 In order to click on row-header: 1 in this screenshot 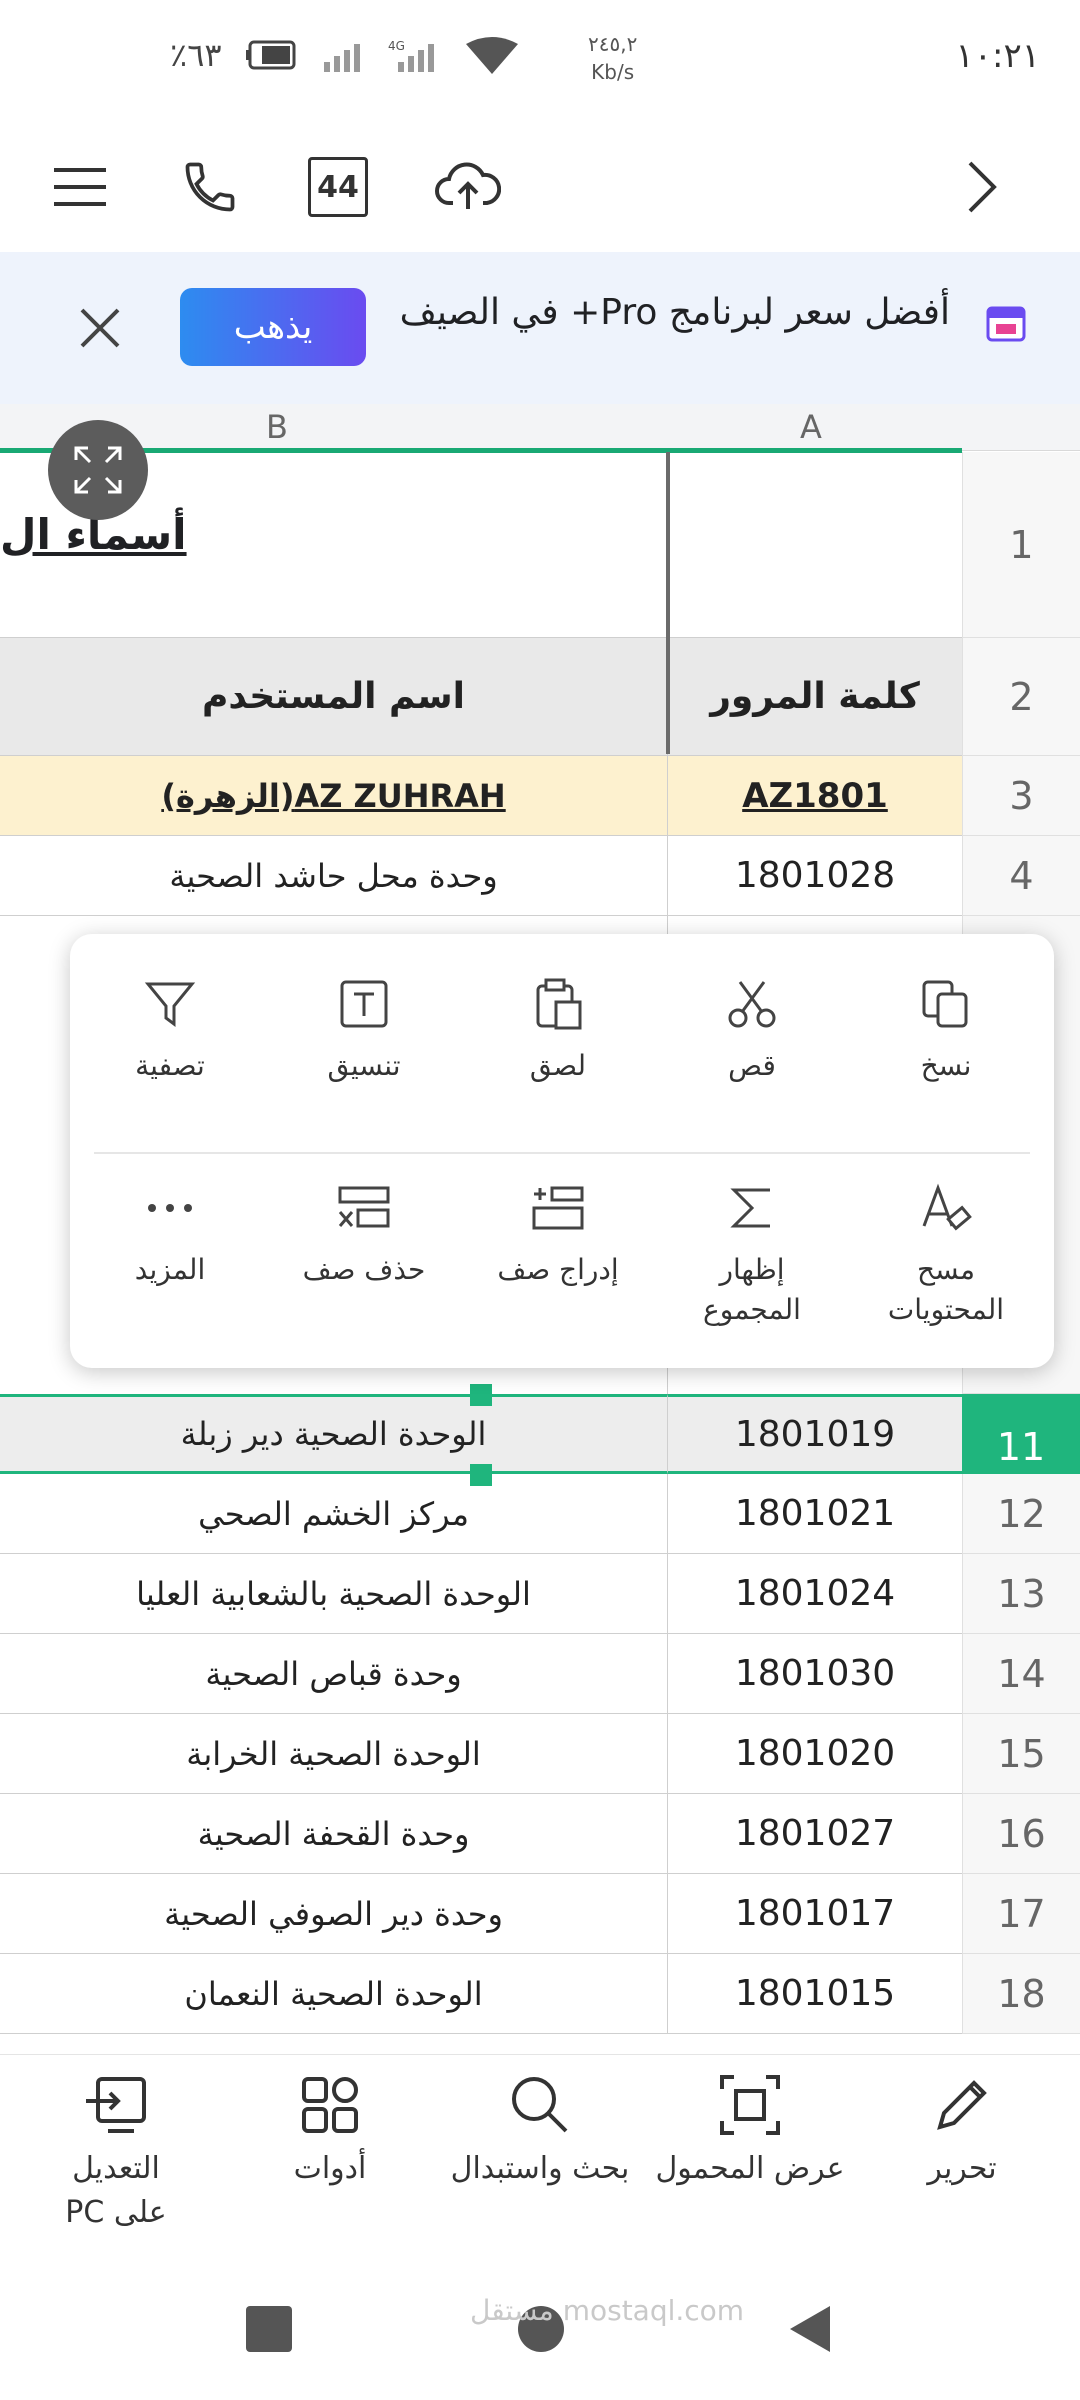, I will do `click(1021, 545)`.